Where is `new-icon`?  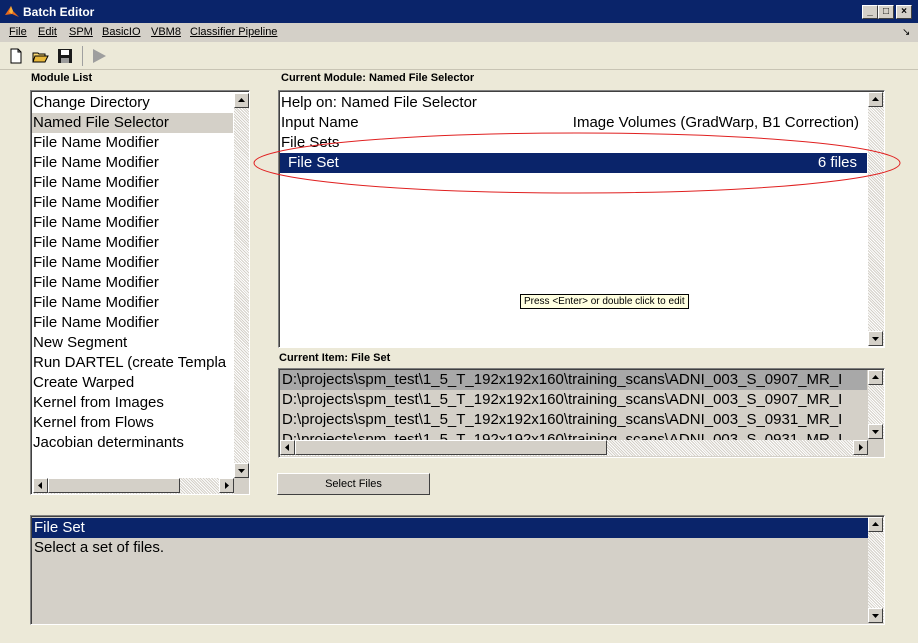
new-icon is located at coordinates (16, 56).